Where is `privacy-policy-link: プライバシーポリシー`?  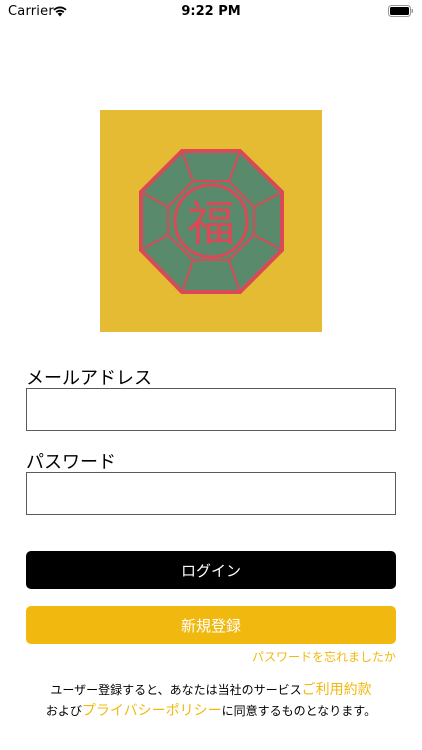
privacy-policy-link: プライバシーポリシー is located at coordinates (152, 711).